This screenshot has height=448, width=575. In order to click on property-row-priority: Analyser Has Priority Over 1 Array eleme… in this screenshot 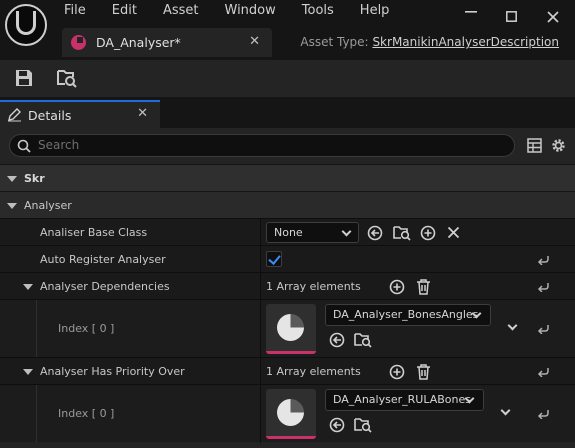, I will do `click(287, 371)`.